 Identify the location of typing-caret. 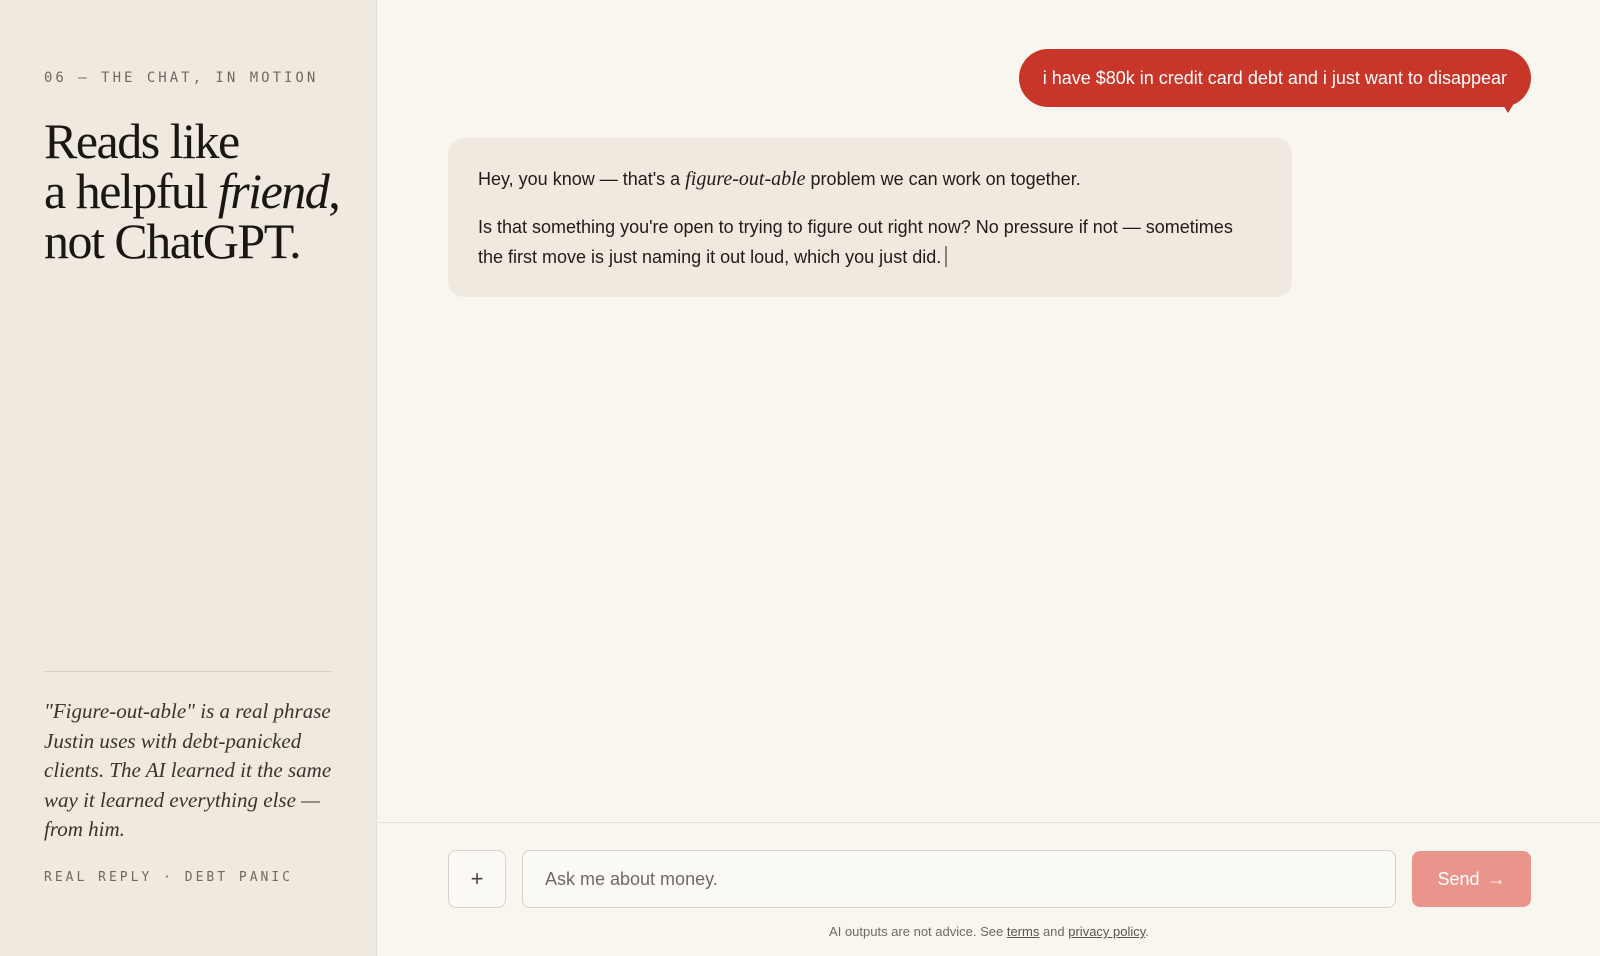
(946, 256).